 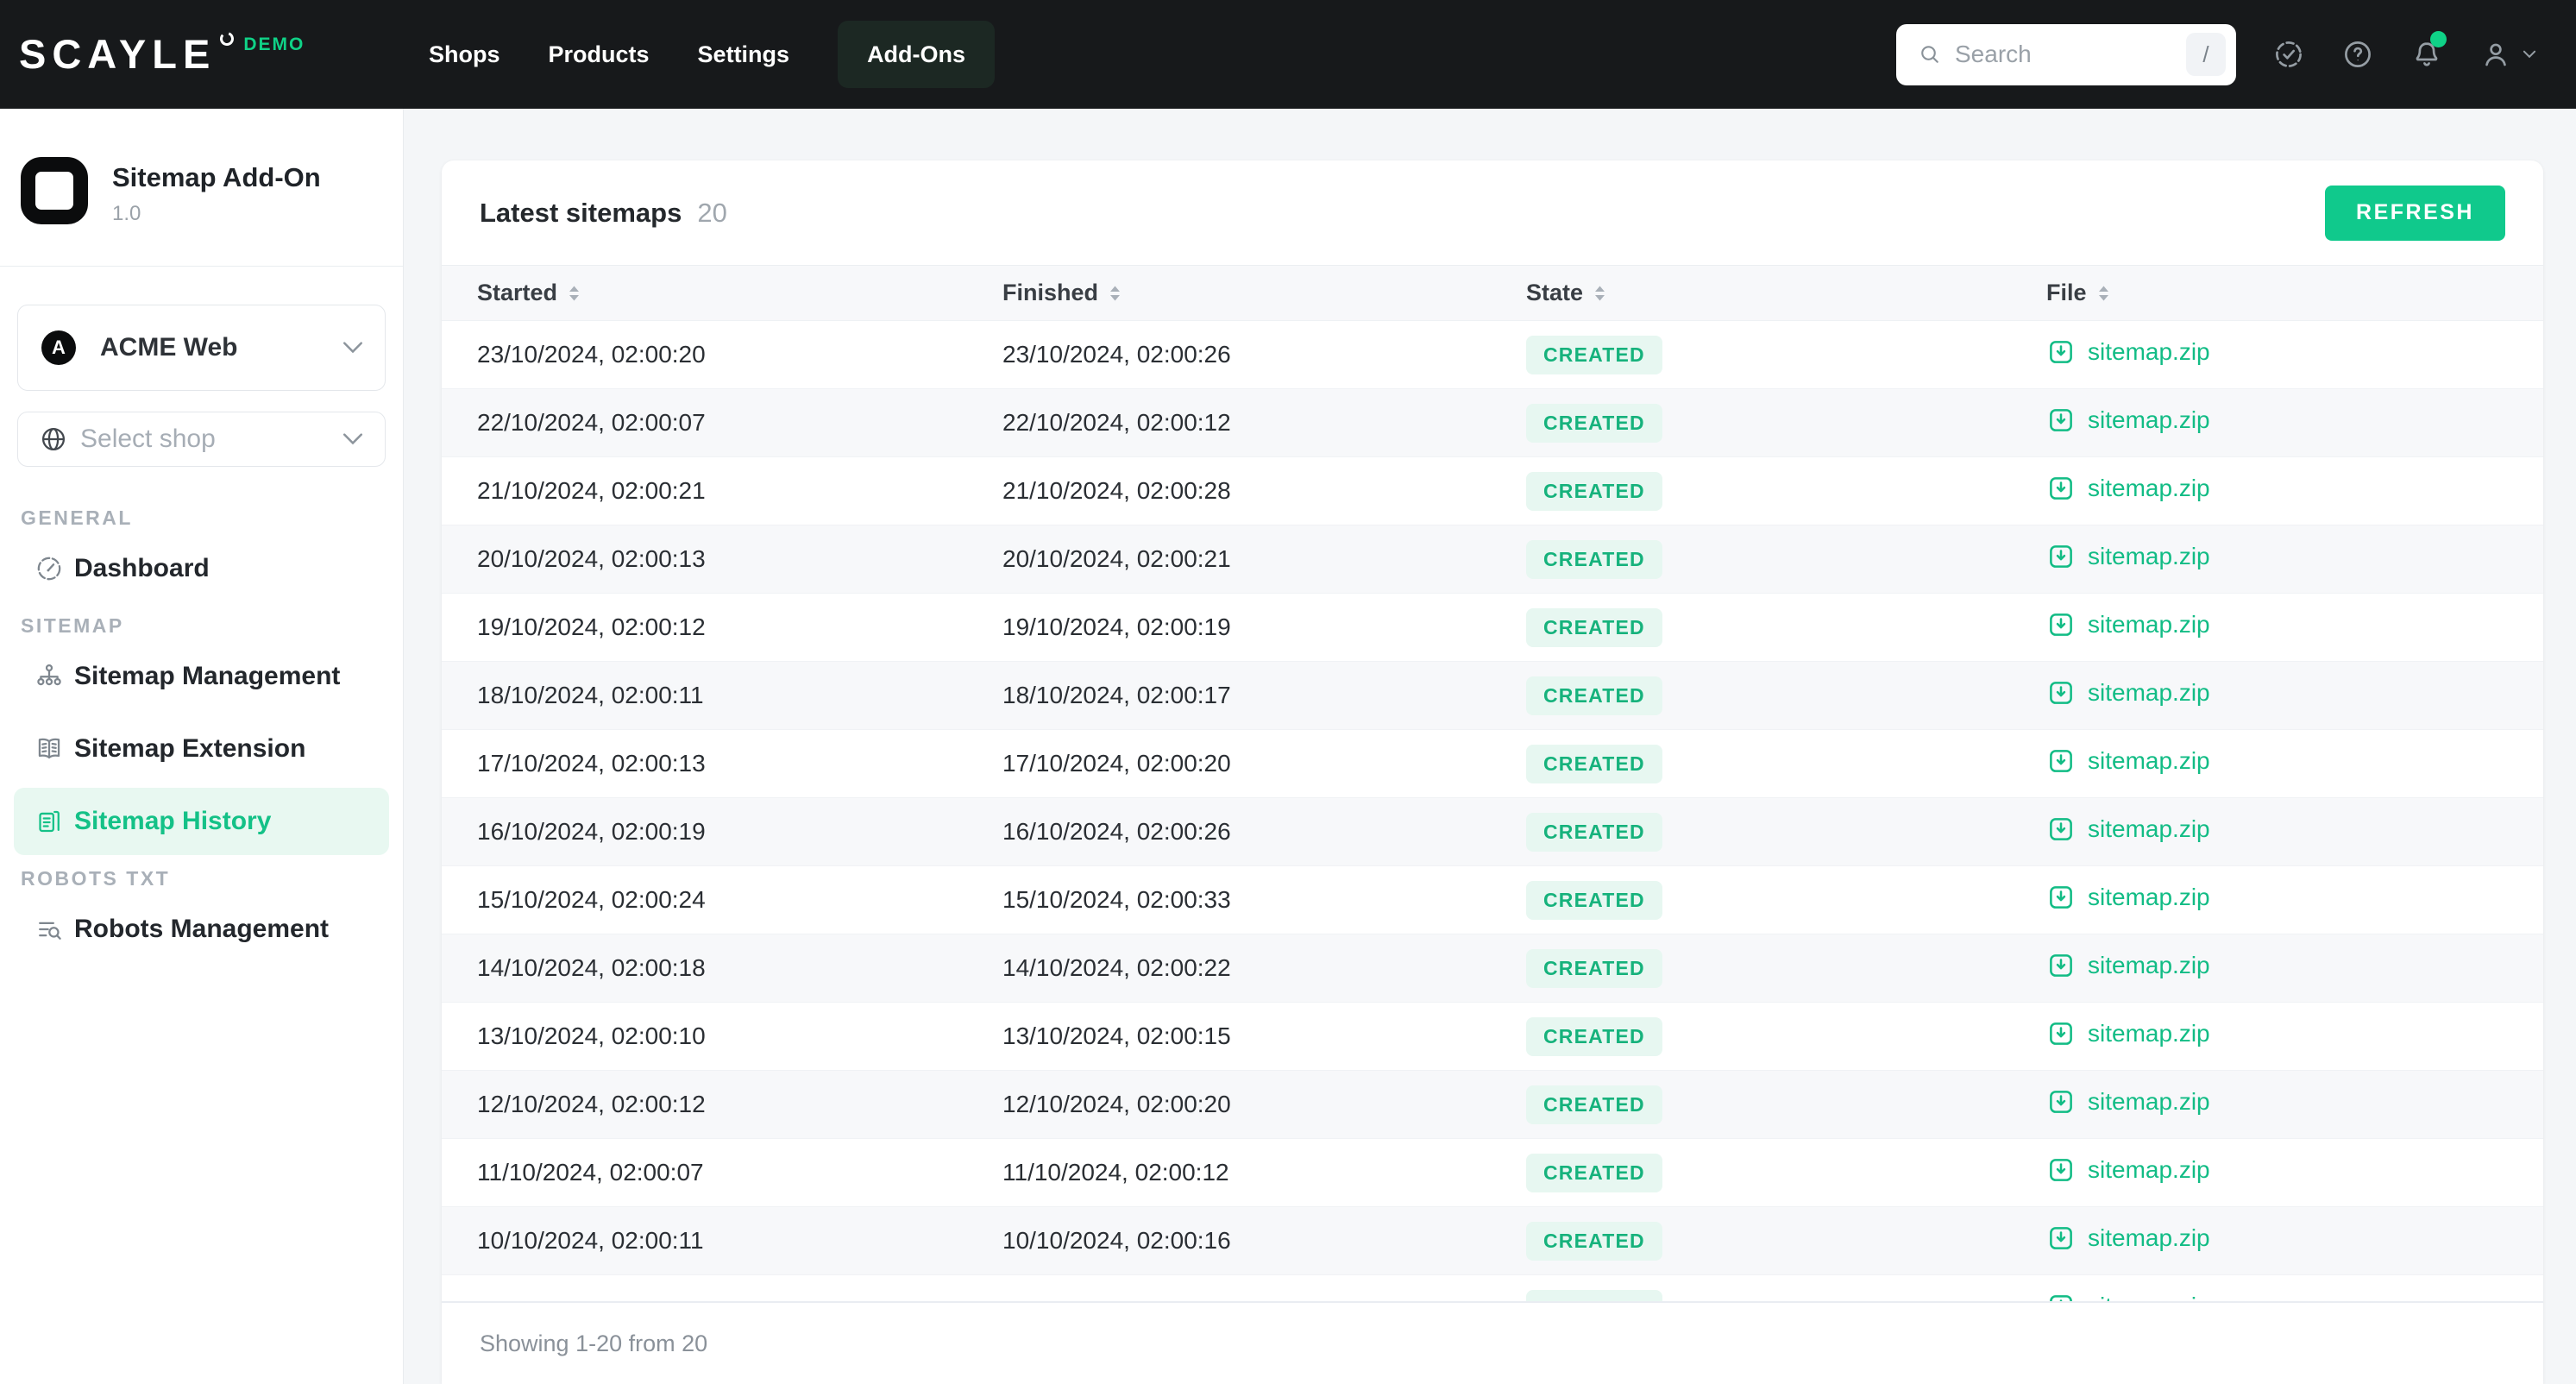 I want to click on tenant-avatar: A, so click(x=58, y=347).